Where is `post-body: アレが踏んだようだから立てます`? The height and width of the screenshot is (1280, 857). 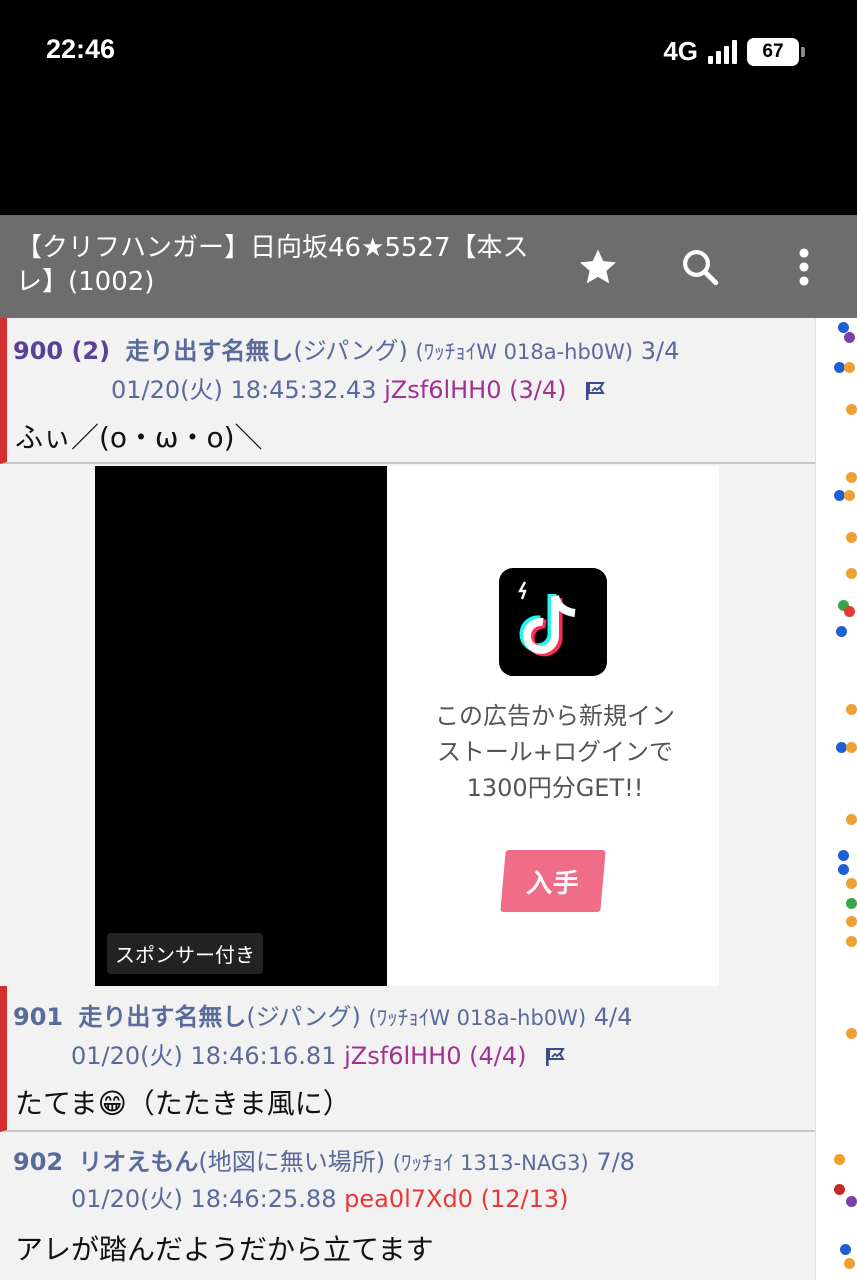
post-body: アレが踏んだようだから立てます is located at coordinates (224, 1249).